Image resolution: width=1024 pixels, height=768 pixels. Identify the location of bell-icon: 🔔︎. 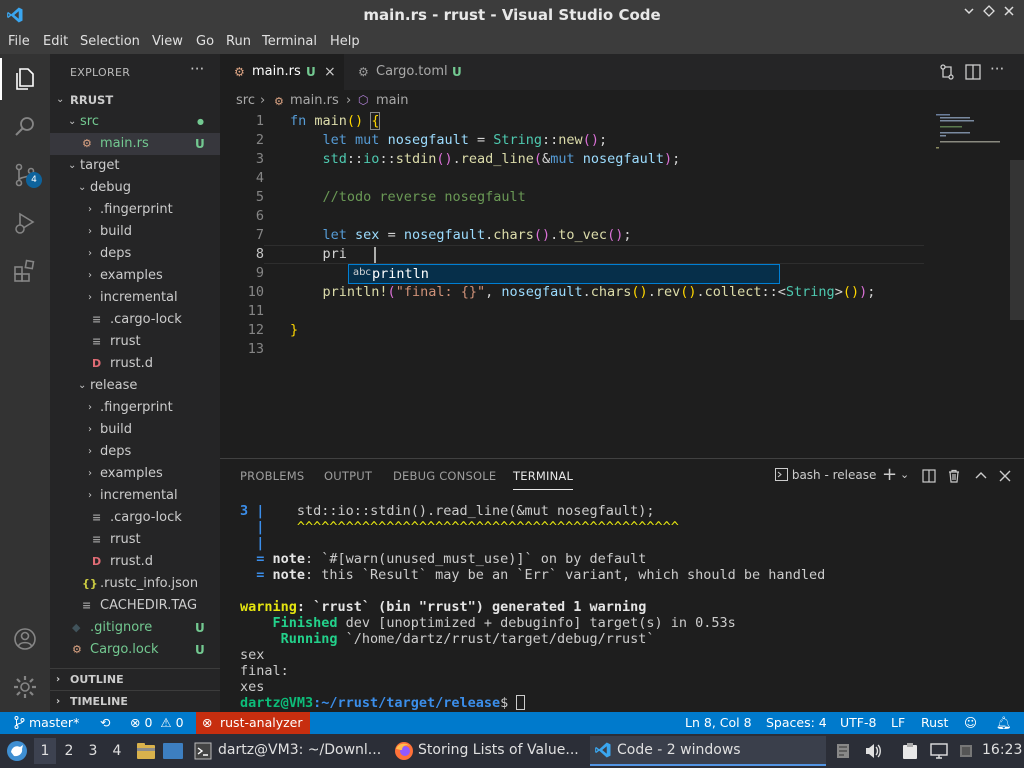
(1004, 723).